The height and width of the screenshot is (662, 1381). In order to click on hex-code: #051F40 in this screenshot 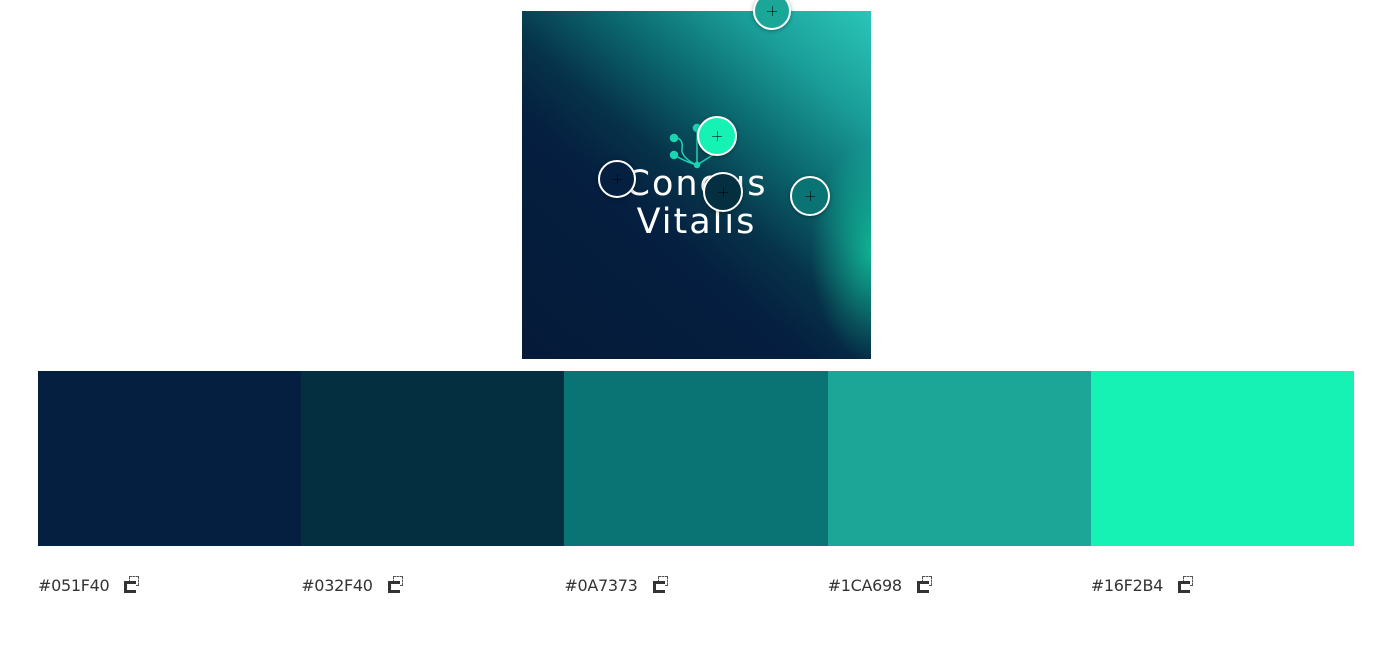, I will do `click(74, 585)`.